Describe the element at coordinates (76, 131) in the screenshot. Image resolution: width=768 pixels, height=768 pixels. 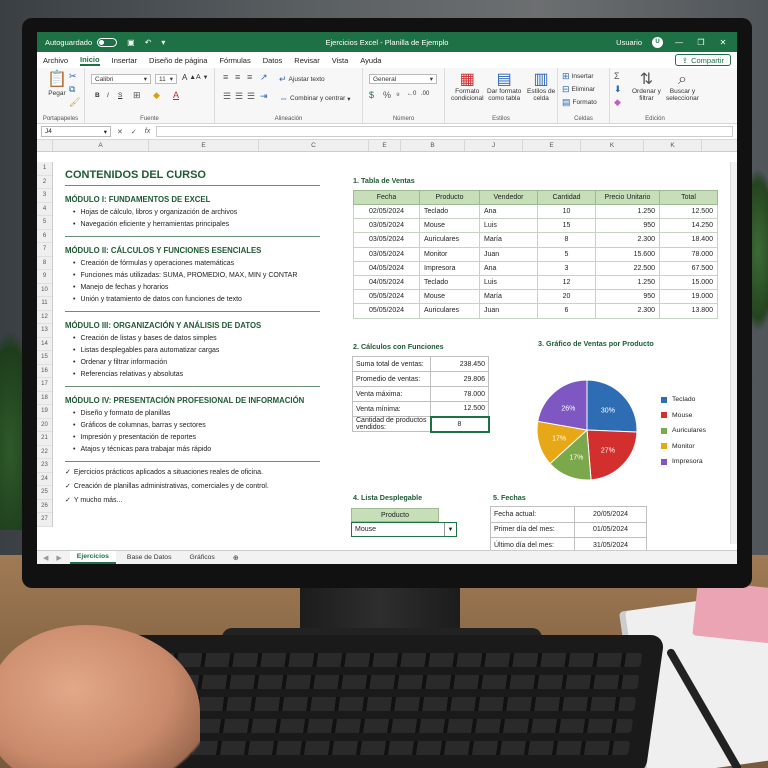
I see `name-box: J4 ▾` at that location.